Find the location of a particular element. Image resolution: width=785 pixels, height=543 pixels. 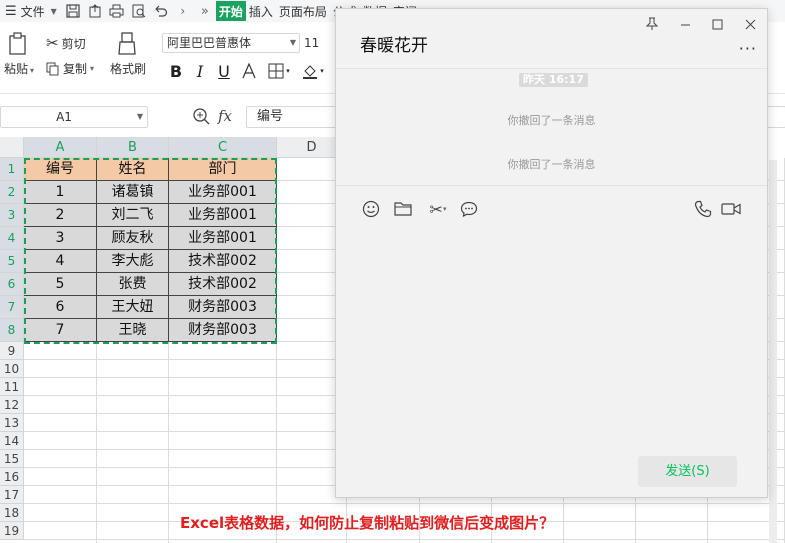

row-header: 5 is located at coordinates (12, 261).